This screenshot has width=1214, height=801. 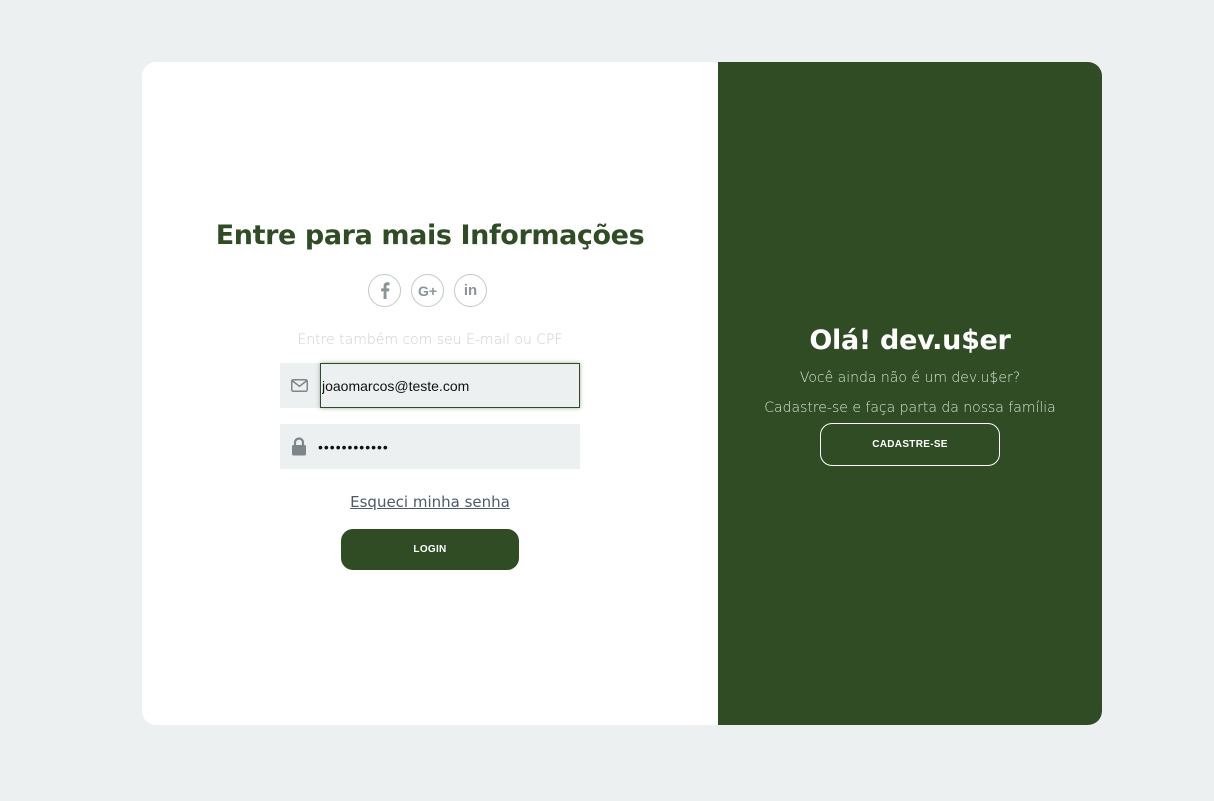 I want to click on password-input-group, so click(x=430, y=446).